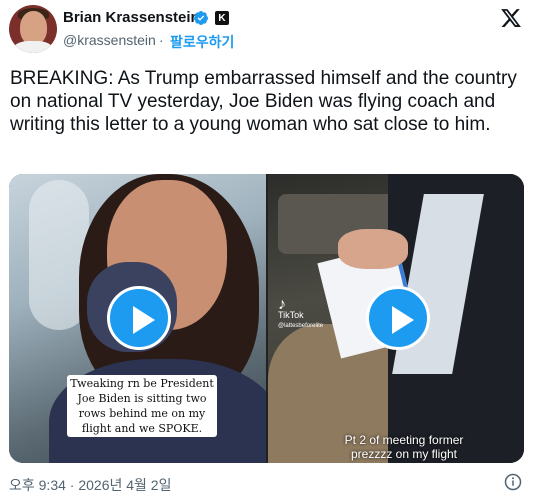 Image resolution: width=534 pixels, height=498 pixels. Describe the element at coordinates (131, 18) in the screenshot. I see `display-name: Brian Krassenstein` at that location.